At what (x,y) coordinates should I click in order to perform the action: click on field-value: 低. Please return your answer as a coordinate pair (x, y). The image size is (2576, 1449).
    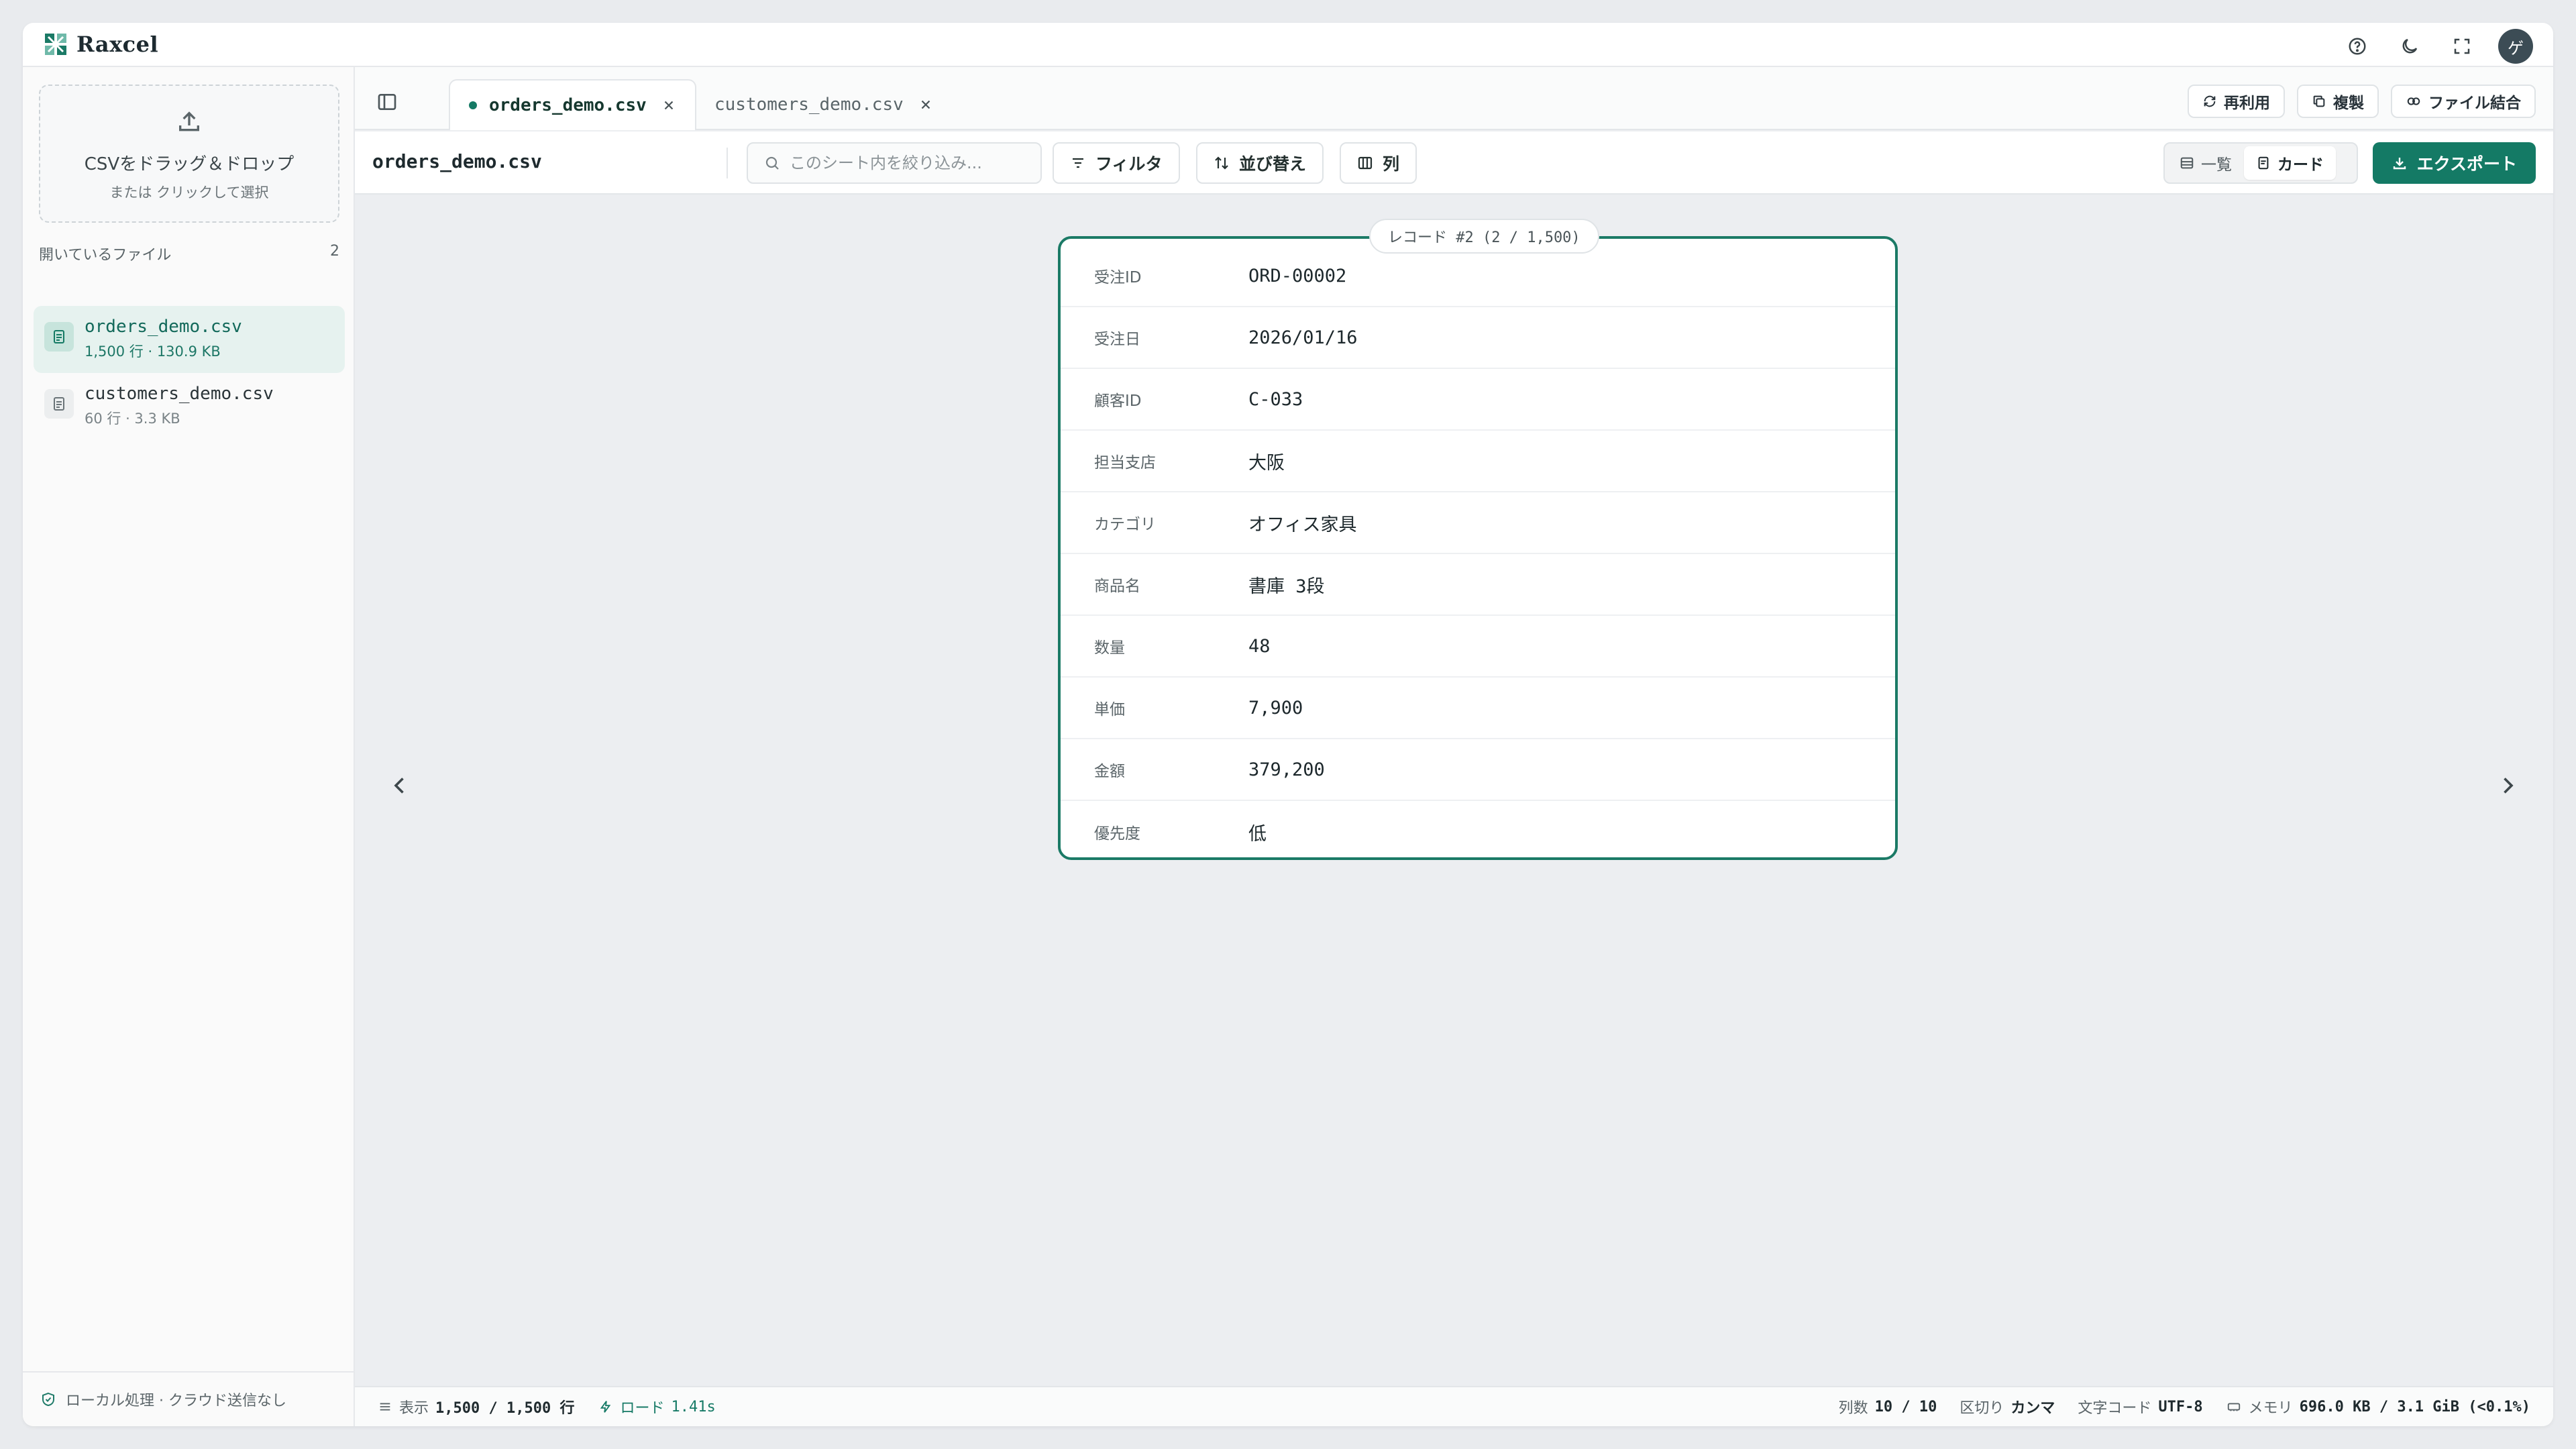
    Looking at the image, I should click on (1257, 832).